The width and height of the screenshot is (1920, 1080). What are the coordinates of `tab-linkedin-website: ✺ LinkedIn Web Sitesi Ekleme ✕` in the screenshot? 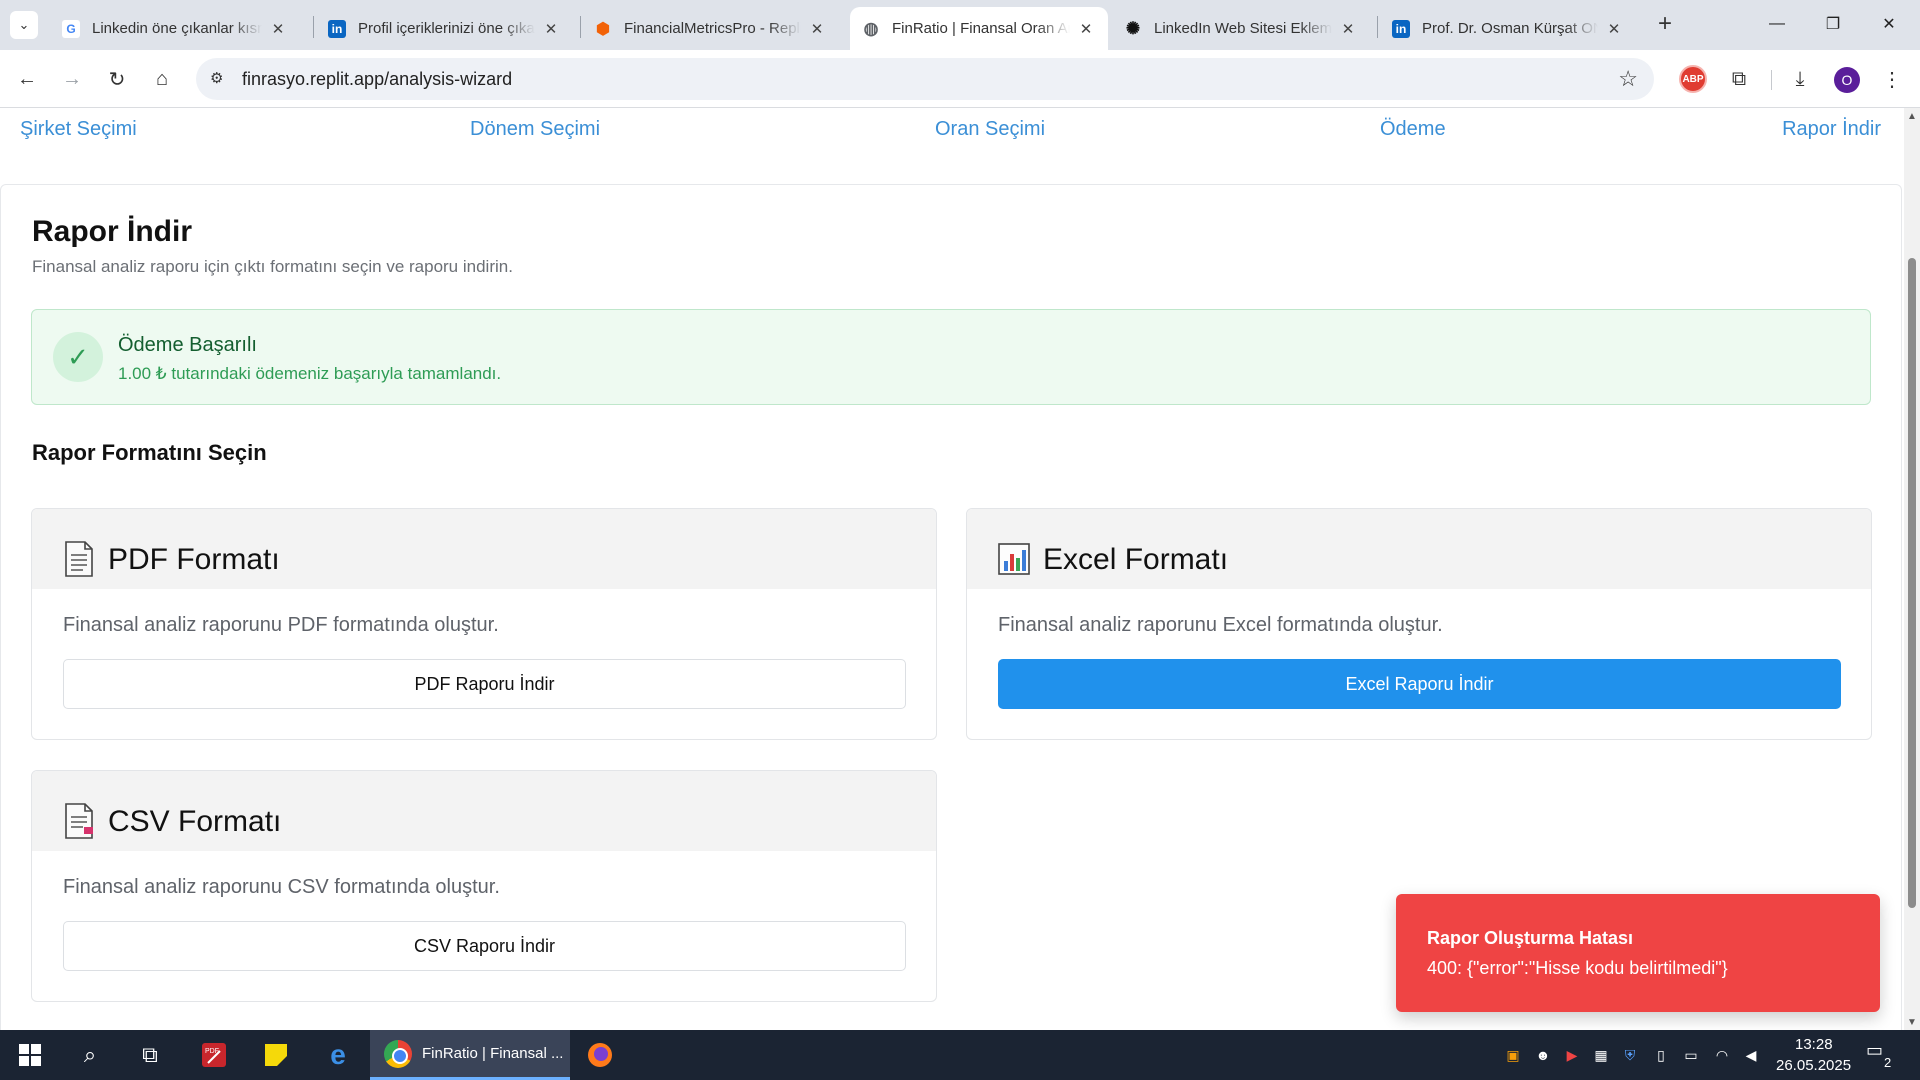 It's located at (1241, 28).